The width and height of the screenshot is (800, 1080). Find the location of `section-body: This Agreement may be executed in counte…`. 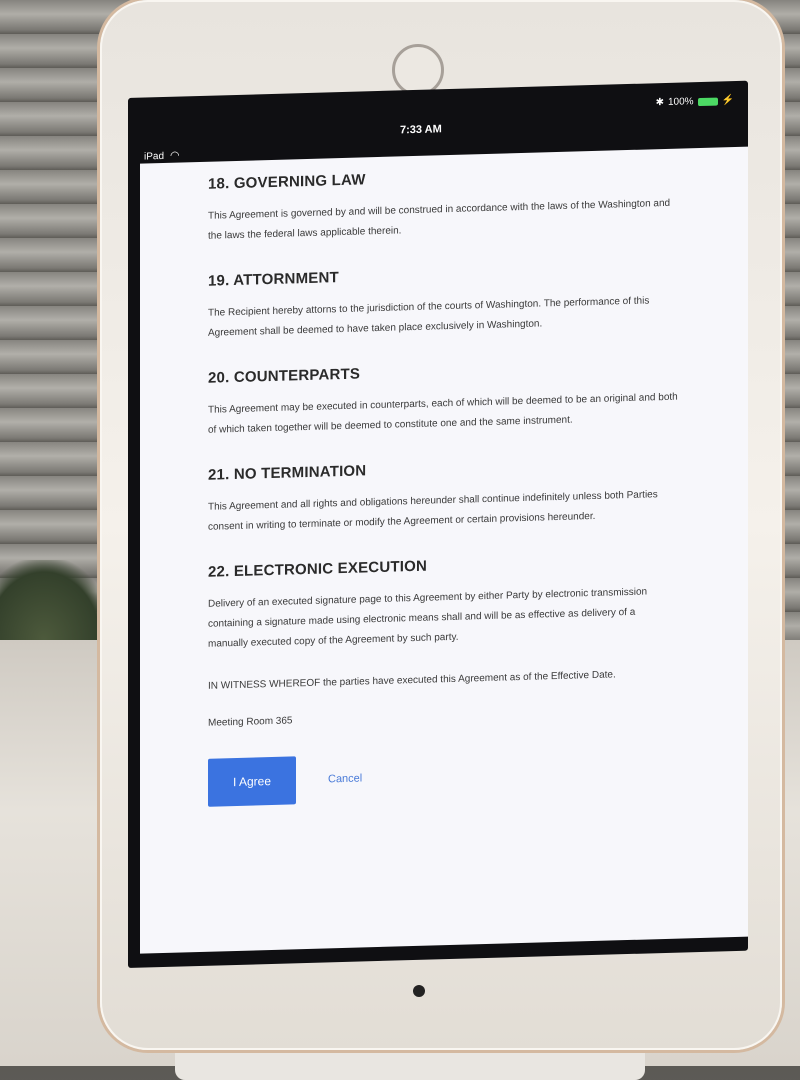

section-body: This Agreement may be executed in counte… is located at coordinates (443, 413).